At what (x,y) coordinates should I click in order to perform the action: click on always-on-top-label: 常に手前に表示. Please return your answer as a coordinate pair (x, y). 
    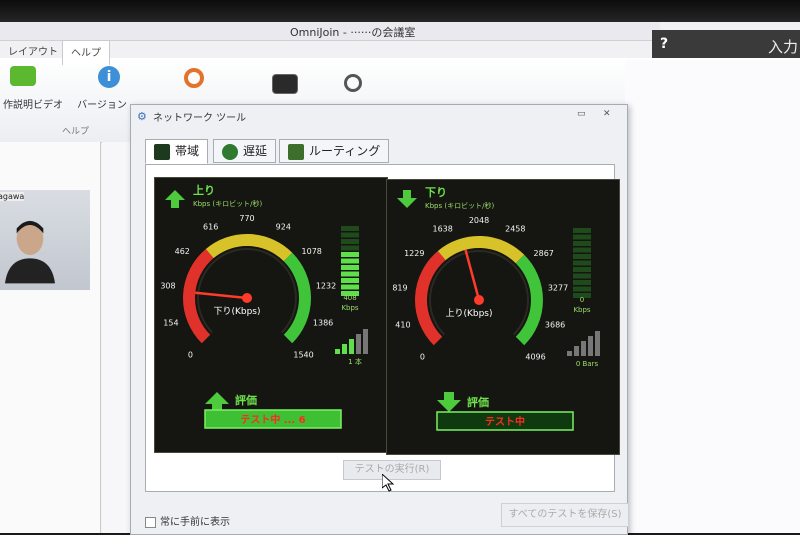
    Looking at the image, I should click on (195, 522).